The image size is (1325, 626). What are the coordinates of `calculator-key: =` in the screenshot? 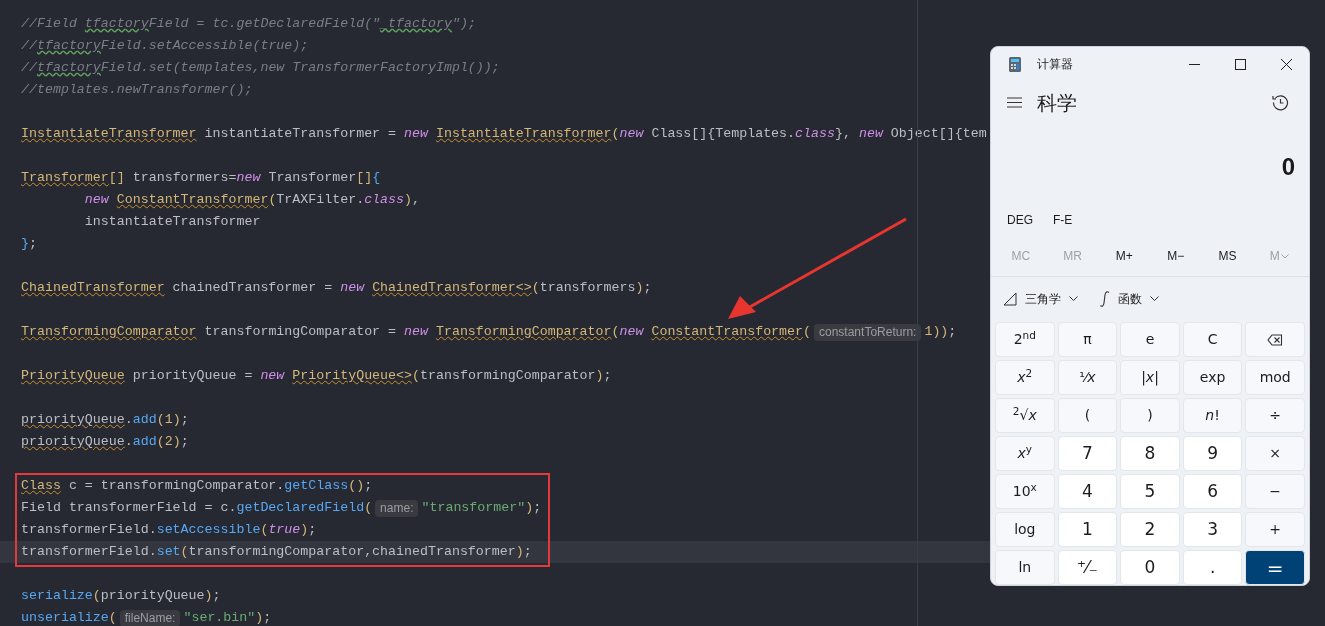 It's located at (1275, 567).